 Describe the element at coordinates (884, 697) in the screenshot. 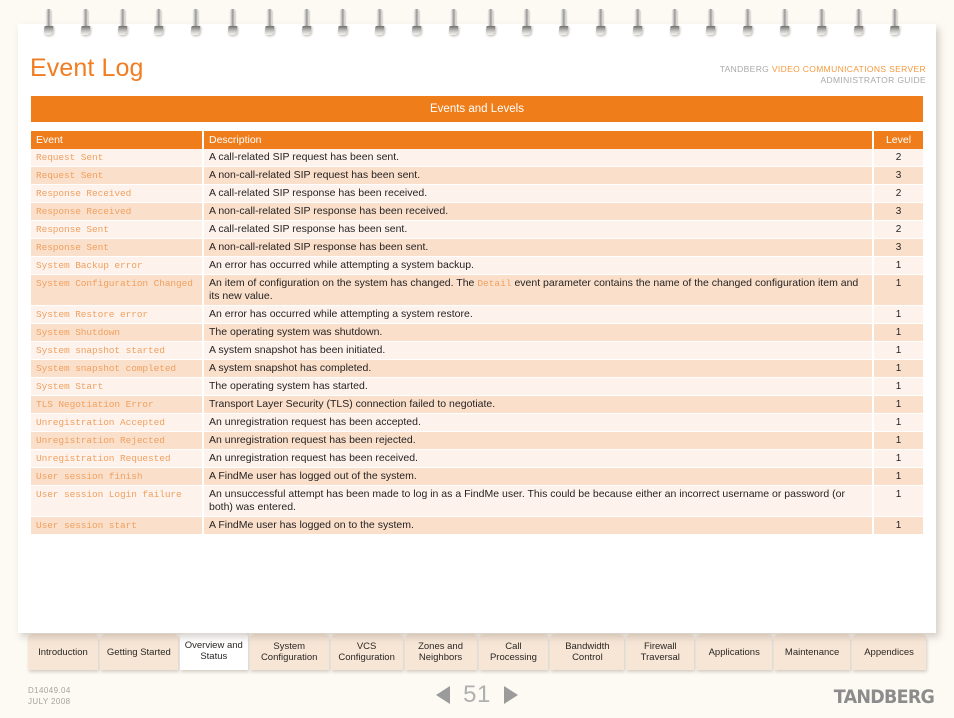

I see `tandberg-logo: TANDBERG` at that location.